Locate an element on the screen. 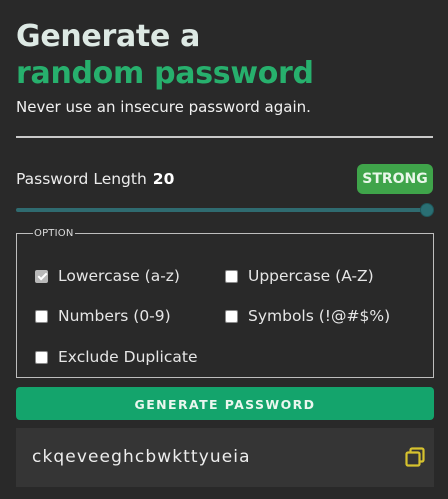  lowercase-checkbox is located at coordinates (41, 276).